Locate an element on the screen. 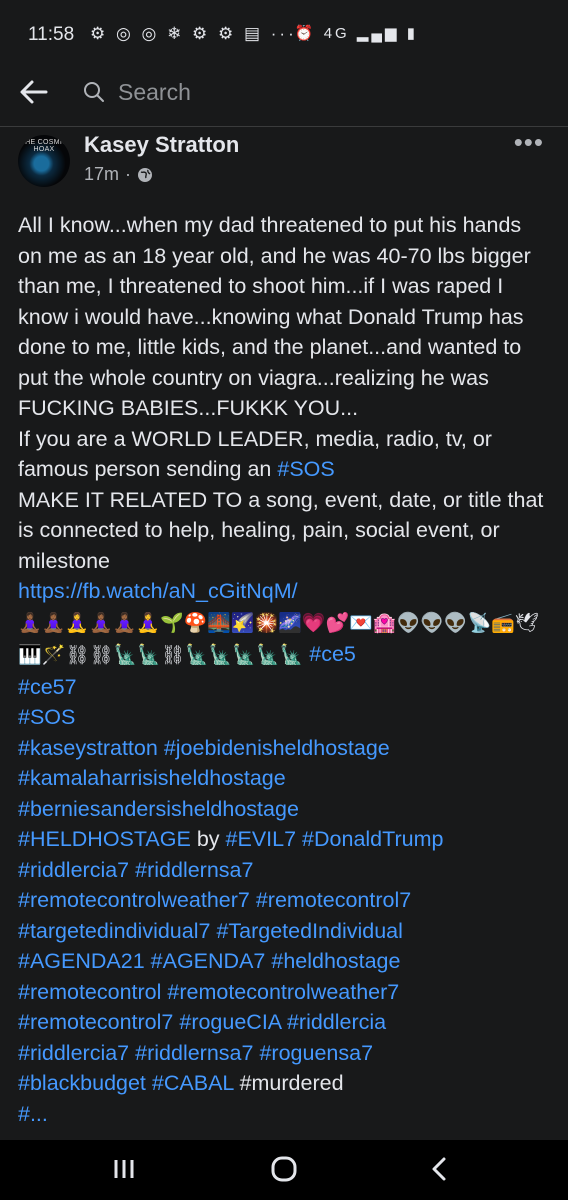  hashtag: #riddlercia is located at coordinates (336, 1022).